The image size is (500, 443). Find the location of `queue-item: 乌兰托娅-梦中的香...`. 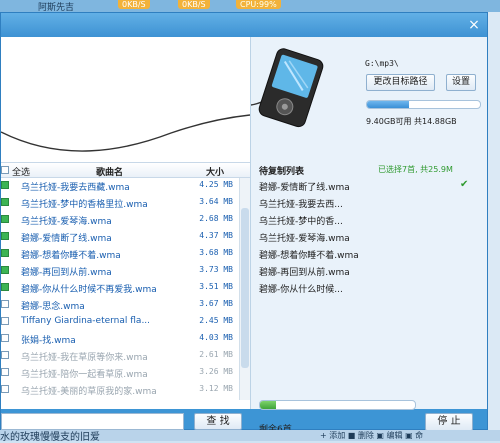

queue-item: 乌兰托娅-梦中的香... is located at coordinates (301, 220).